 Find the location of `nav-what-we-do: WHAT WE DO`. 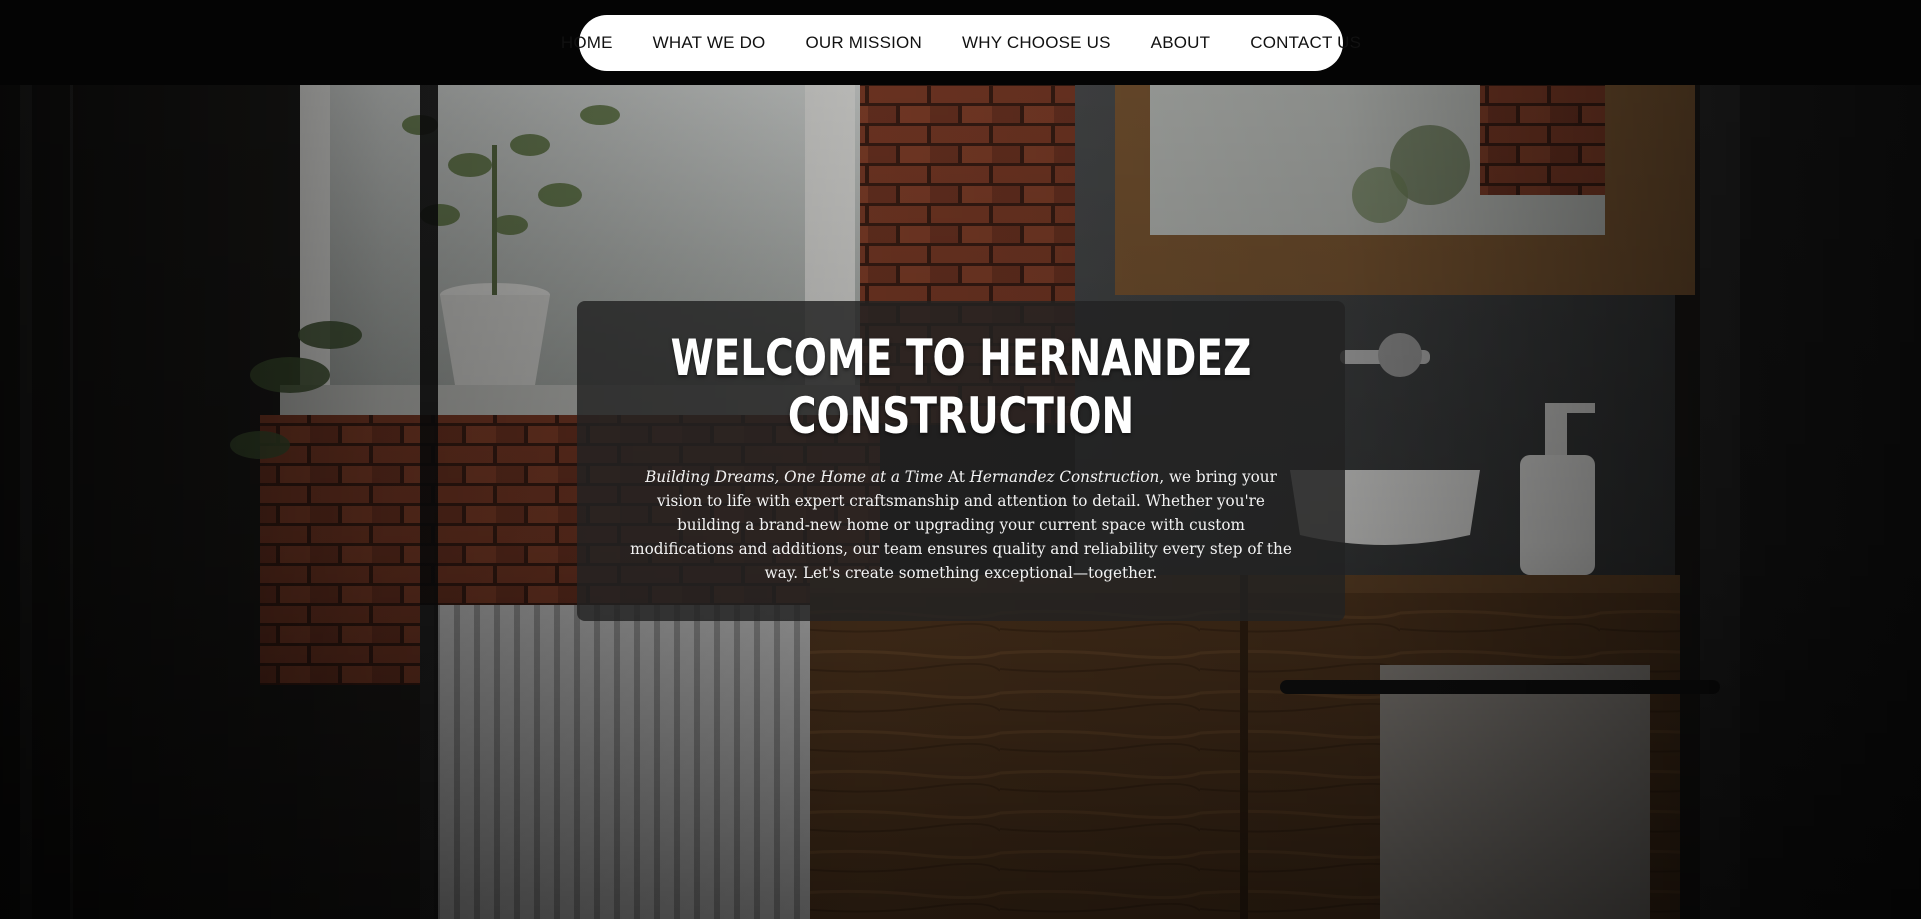

nav-what-we-do: WHAT WE DO is located at coordinates (709, 43).